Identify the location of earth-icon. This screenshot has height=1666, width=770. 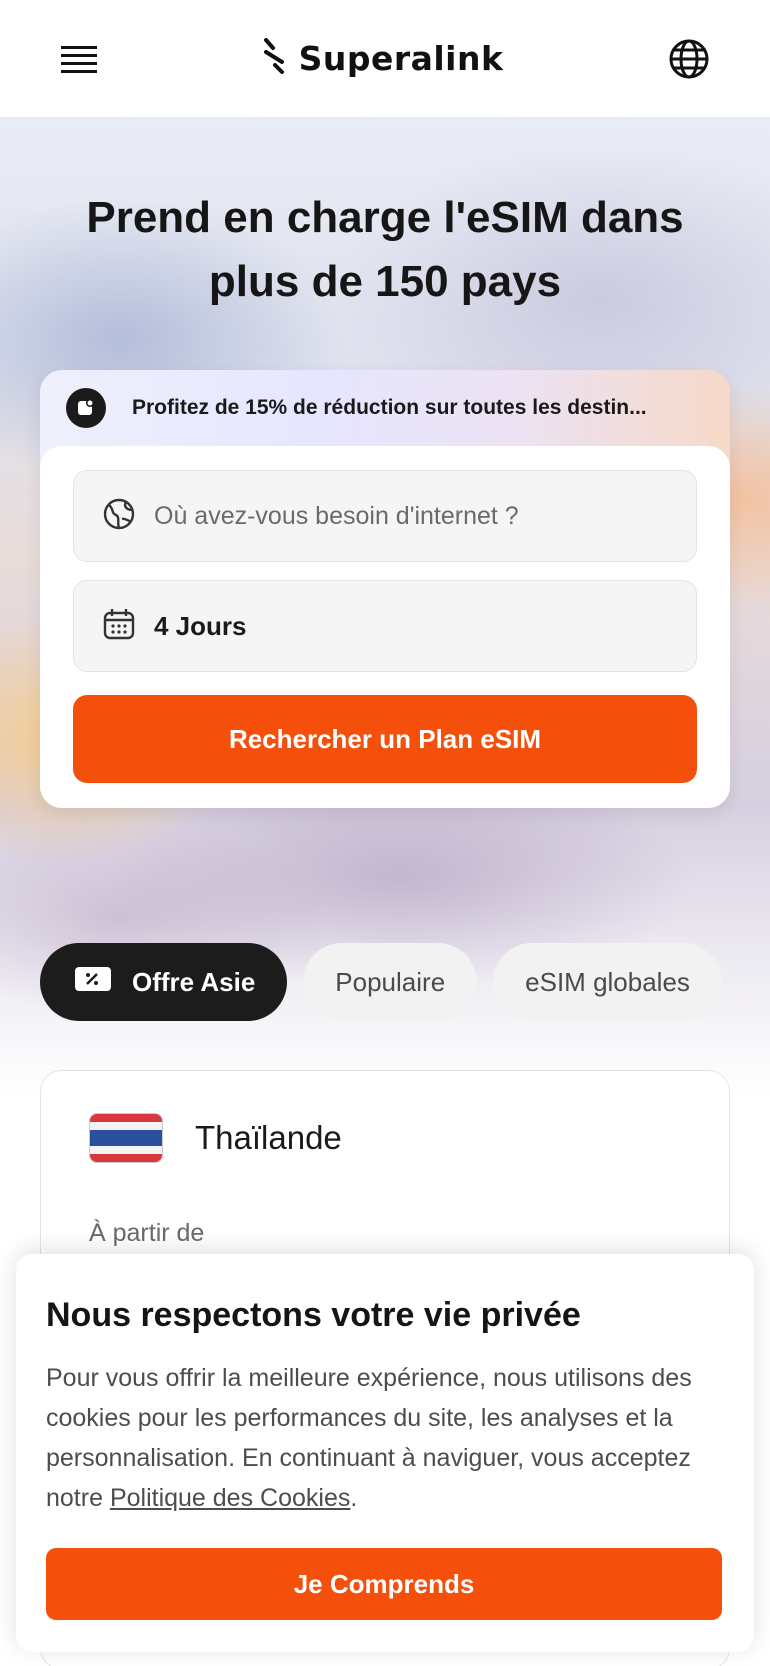
(119, 516).